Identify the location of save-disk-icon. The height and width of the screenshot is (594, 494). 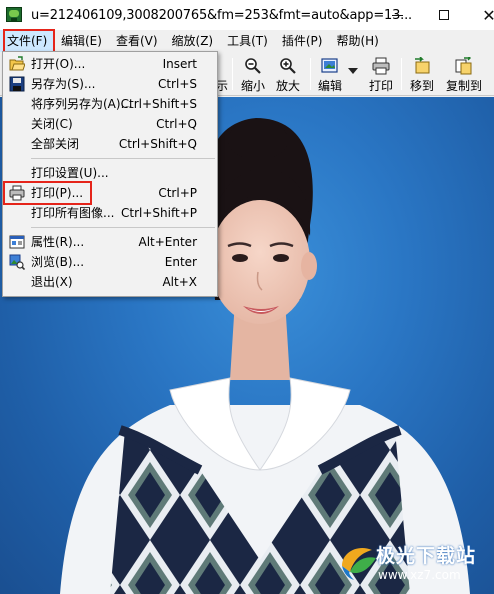
(17, 84).